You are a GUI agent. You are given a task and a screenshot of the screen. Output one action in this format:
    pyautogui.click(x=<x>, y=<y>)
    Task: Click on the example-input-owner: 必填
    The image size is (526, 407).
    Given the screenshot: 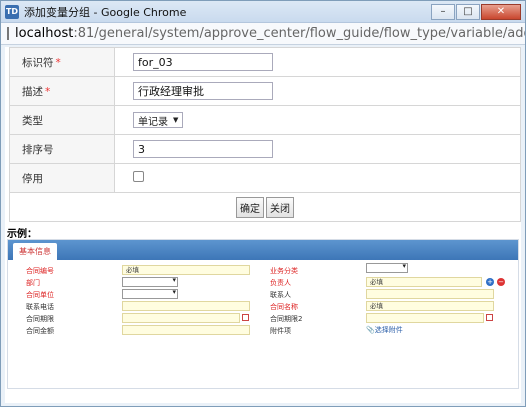 What is the action you would take?
    pyautogui.click(x=424, y=282)
    